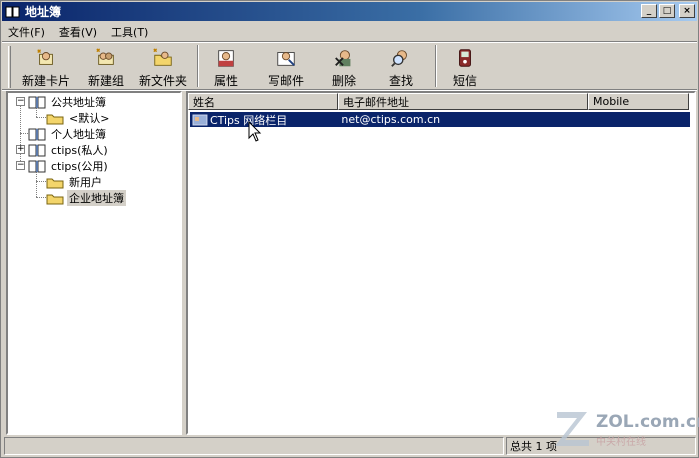  I want to click on delete-button: 删除, so click(344, 67).